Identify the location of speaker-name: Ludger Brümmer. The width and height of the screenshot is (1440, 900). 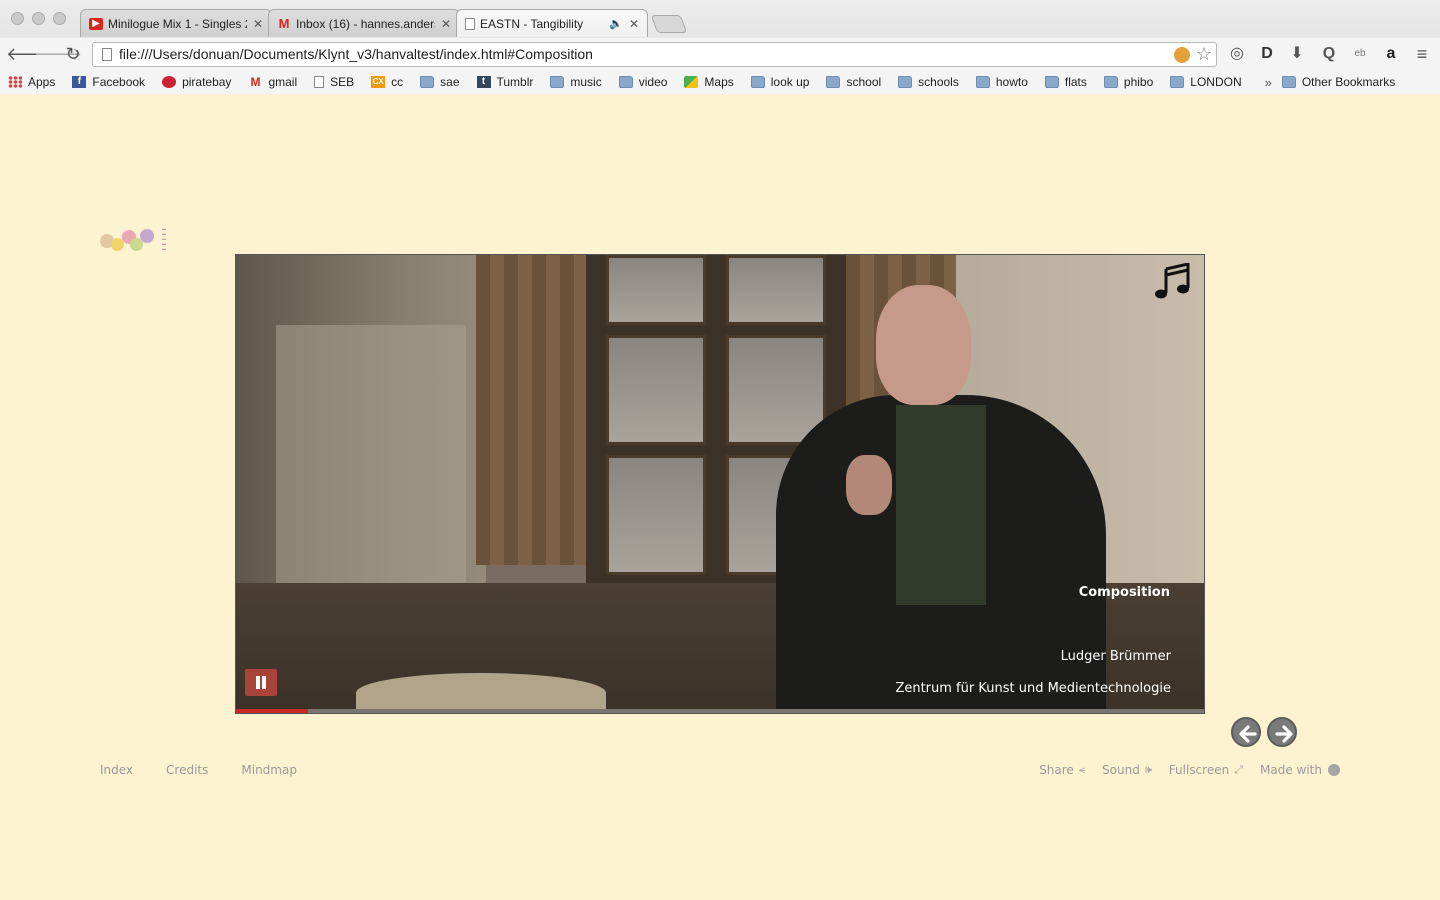
(1115, 656).